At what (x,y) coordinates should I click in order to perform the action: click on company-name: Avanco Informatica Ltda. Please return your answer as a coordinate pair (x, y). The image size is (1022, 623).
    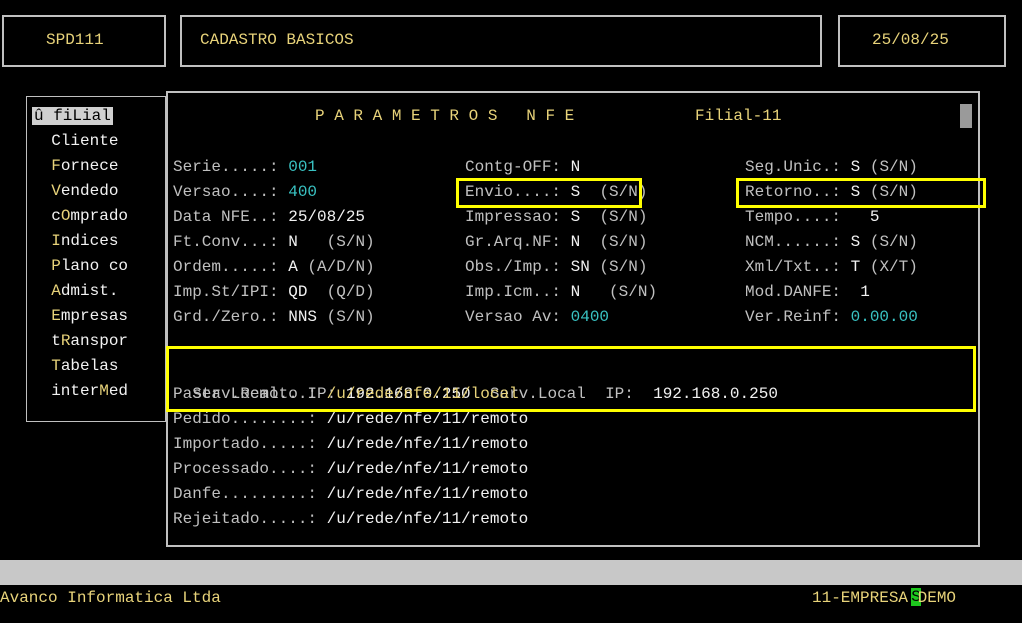
    Looking at the image, I should click on (110, 598).